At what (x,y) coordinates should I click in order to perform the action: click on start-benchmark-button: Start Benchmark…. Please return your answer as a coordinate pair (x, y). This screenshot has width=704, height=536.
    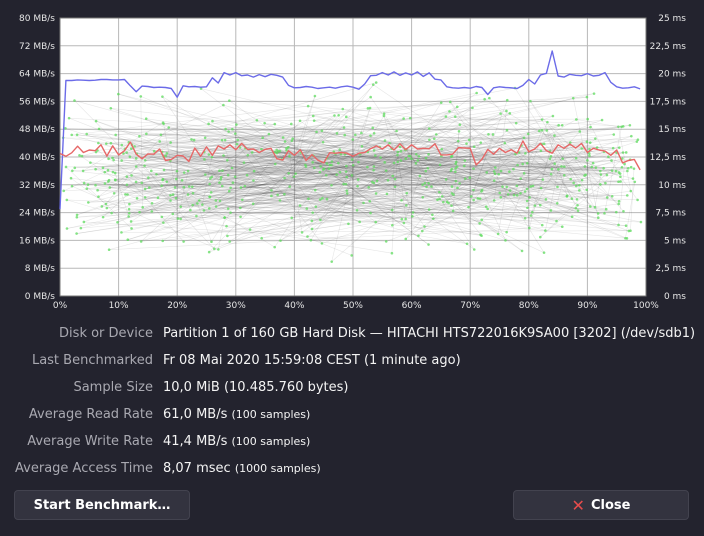
    Looking at the image, I should click on (102, 505).